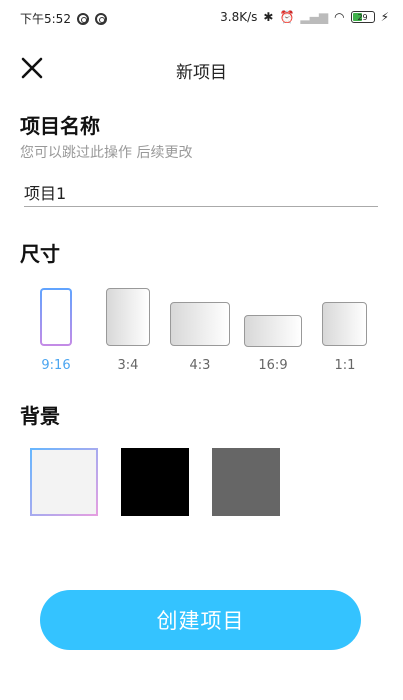 The image size is (403, 700). What do you see at coordinates (268, 17) in the screenshot?
I see `bluetooth-icon: ✱` at bounding box center [268, 17].